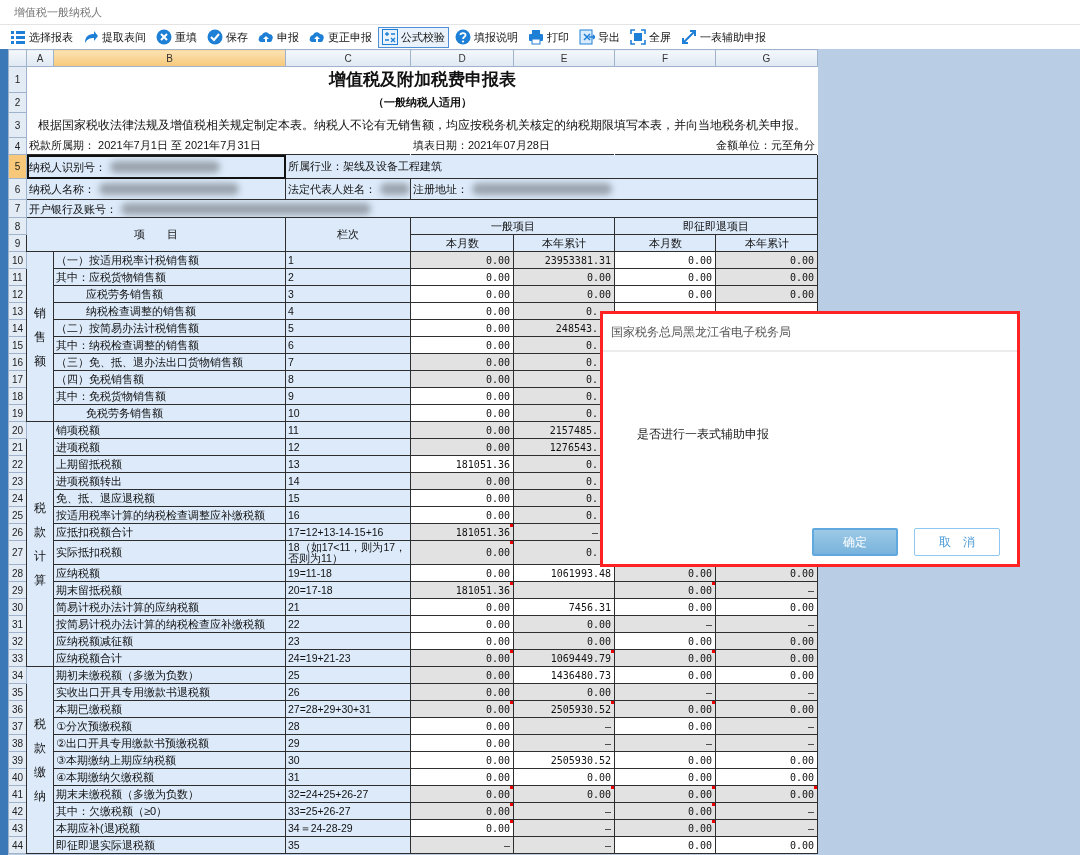  I want to click on item-label: 实际抵扣税额, so click(89, 552).